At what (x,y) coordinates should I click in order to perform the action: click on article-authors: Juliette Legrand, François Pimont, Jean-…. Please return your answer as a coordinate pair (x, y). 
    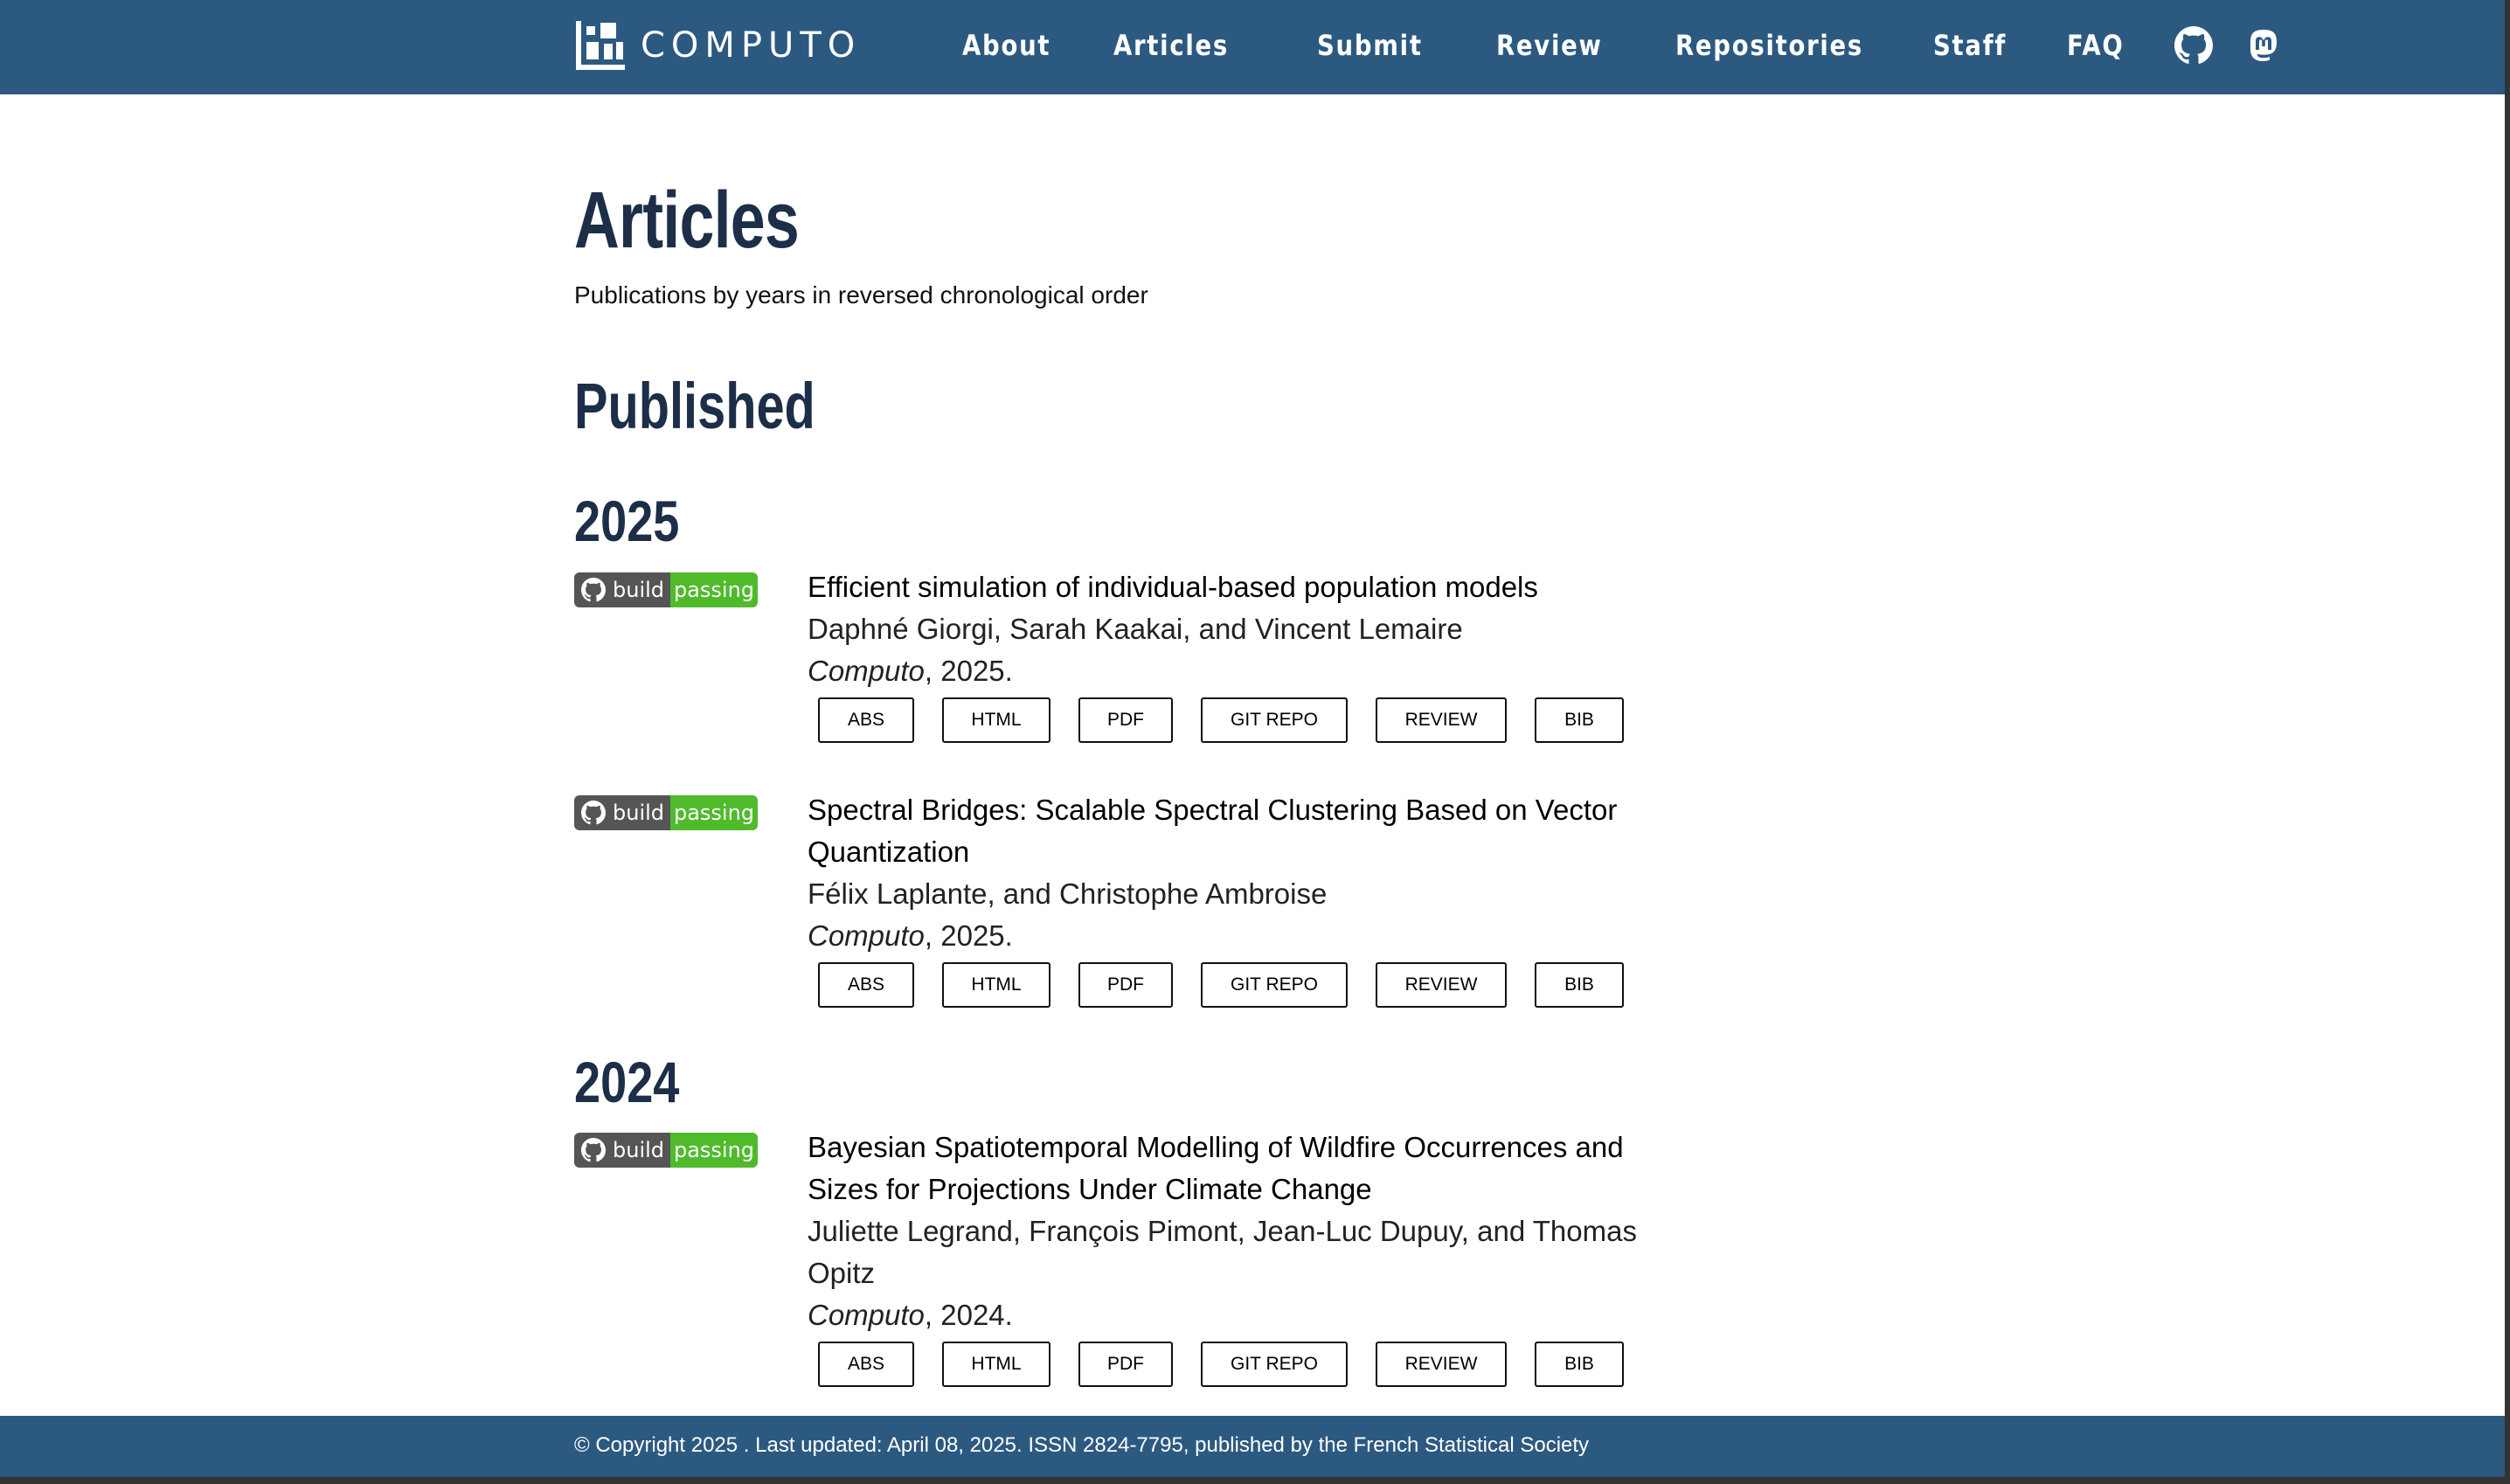
    Looking at the image, I should click on (1222, 1252).